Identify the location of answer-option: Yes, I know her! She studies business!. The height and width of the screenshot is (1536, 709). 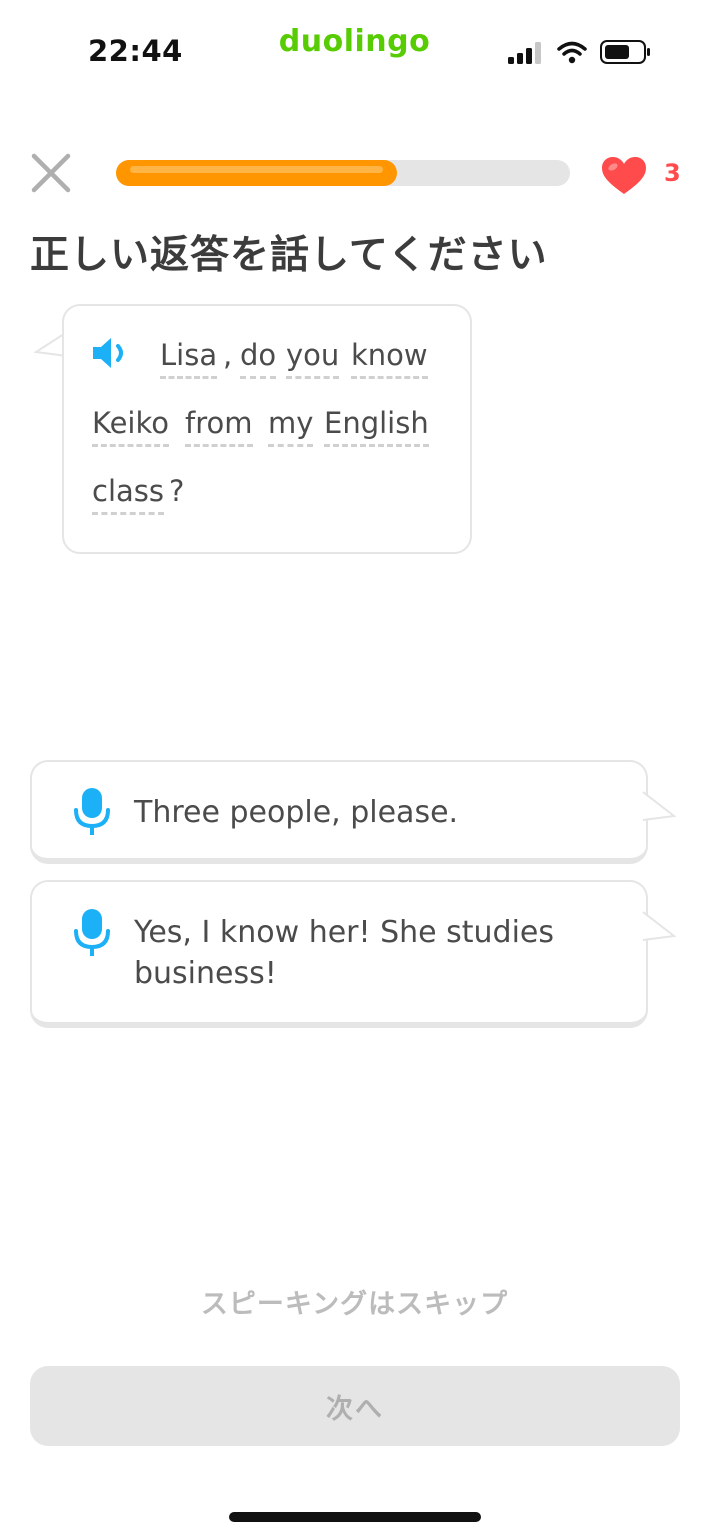
(339, 954).